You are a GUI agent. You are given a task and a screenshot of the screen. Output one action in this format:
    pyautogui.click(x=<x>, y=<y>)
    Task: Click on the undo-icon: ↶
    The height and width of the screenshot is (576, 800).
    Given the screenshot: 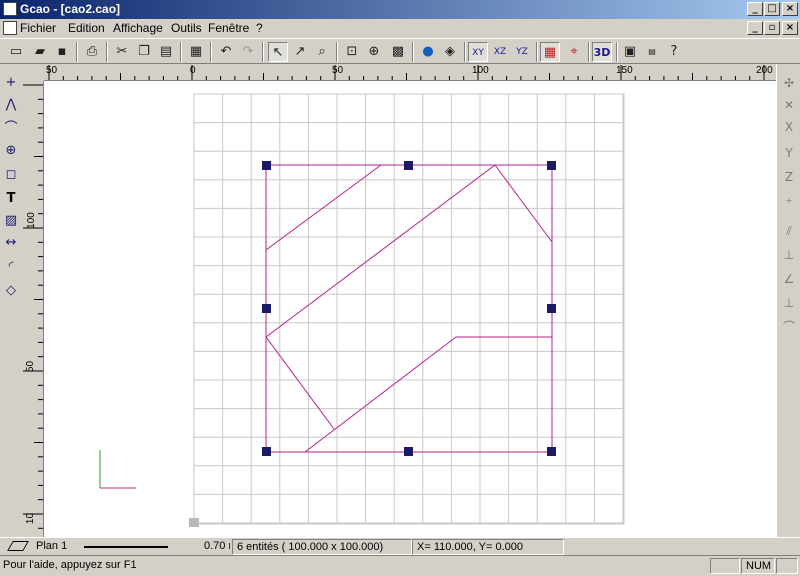 What is the action you would take?
    pyautogui.click(x=226, y=52)
    